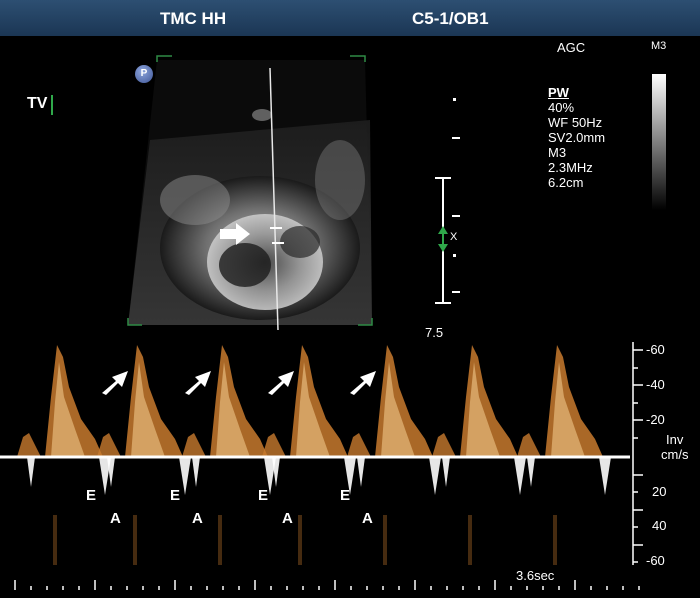 The width and height of the screenshot is (700, 598). What do you see at coordinates (655, 384) in the screenshot?
I see `velocity-label-upper-40: -40` at bounding box center [655, 384].